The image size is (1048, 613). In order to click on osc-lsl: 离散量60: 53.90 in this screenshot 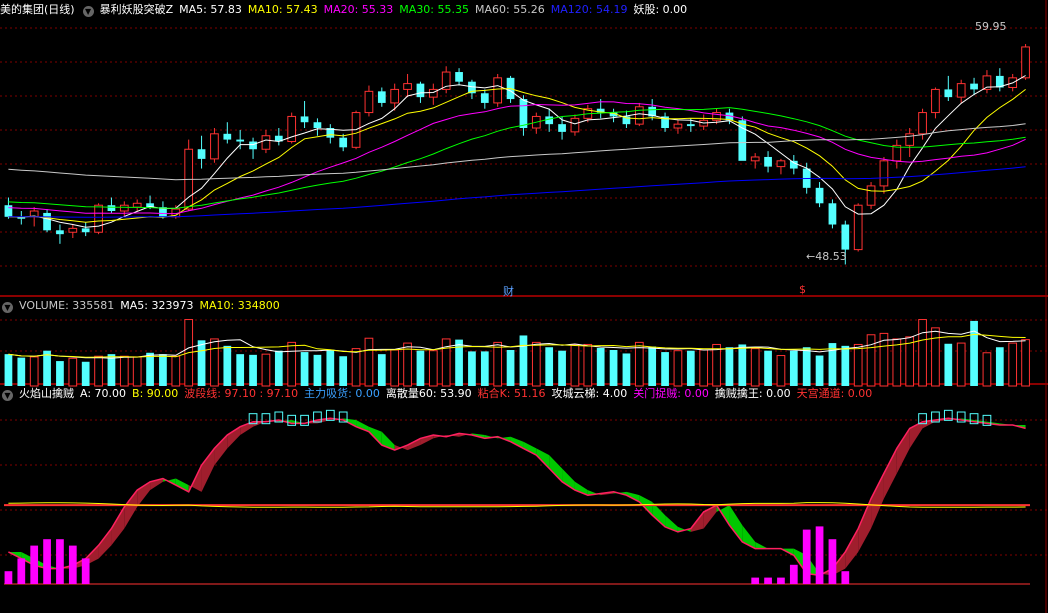, I will do `click(428, 393)`.